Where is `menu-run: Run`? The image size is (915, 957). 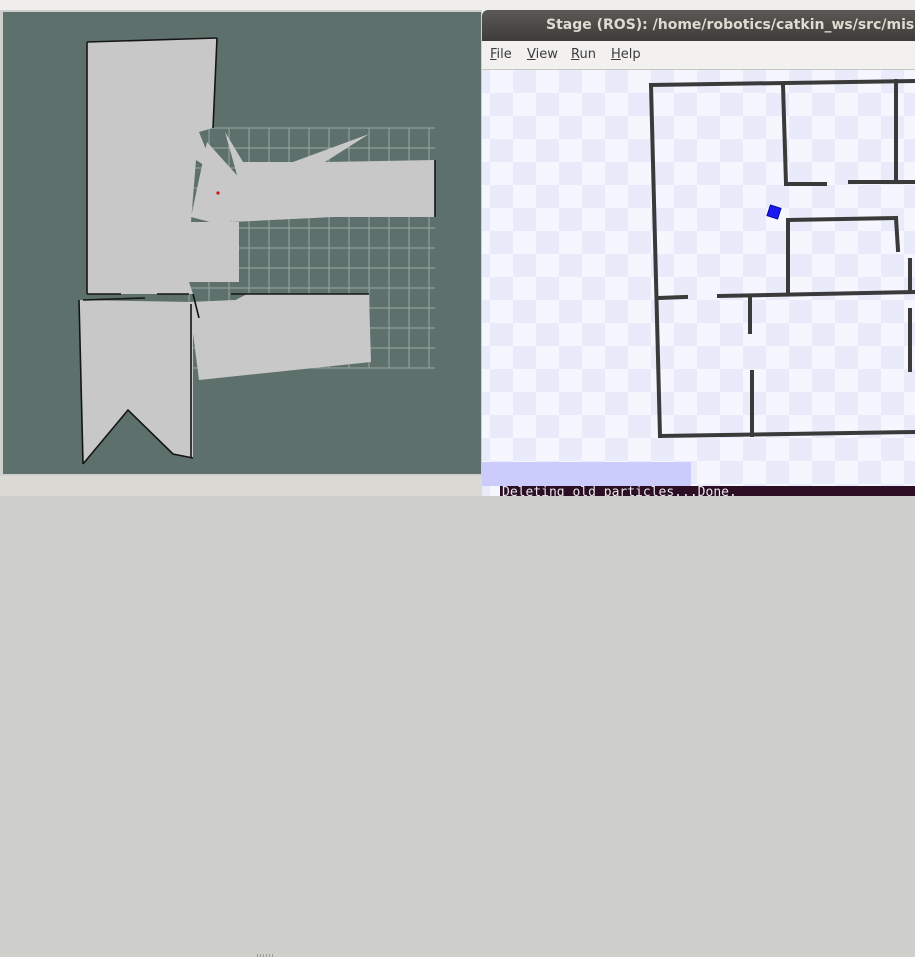 menu-run: Run is located at coordinates (583, 54).